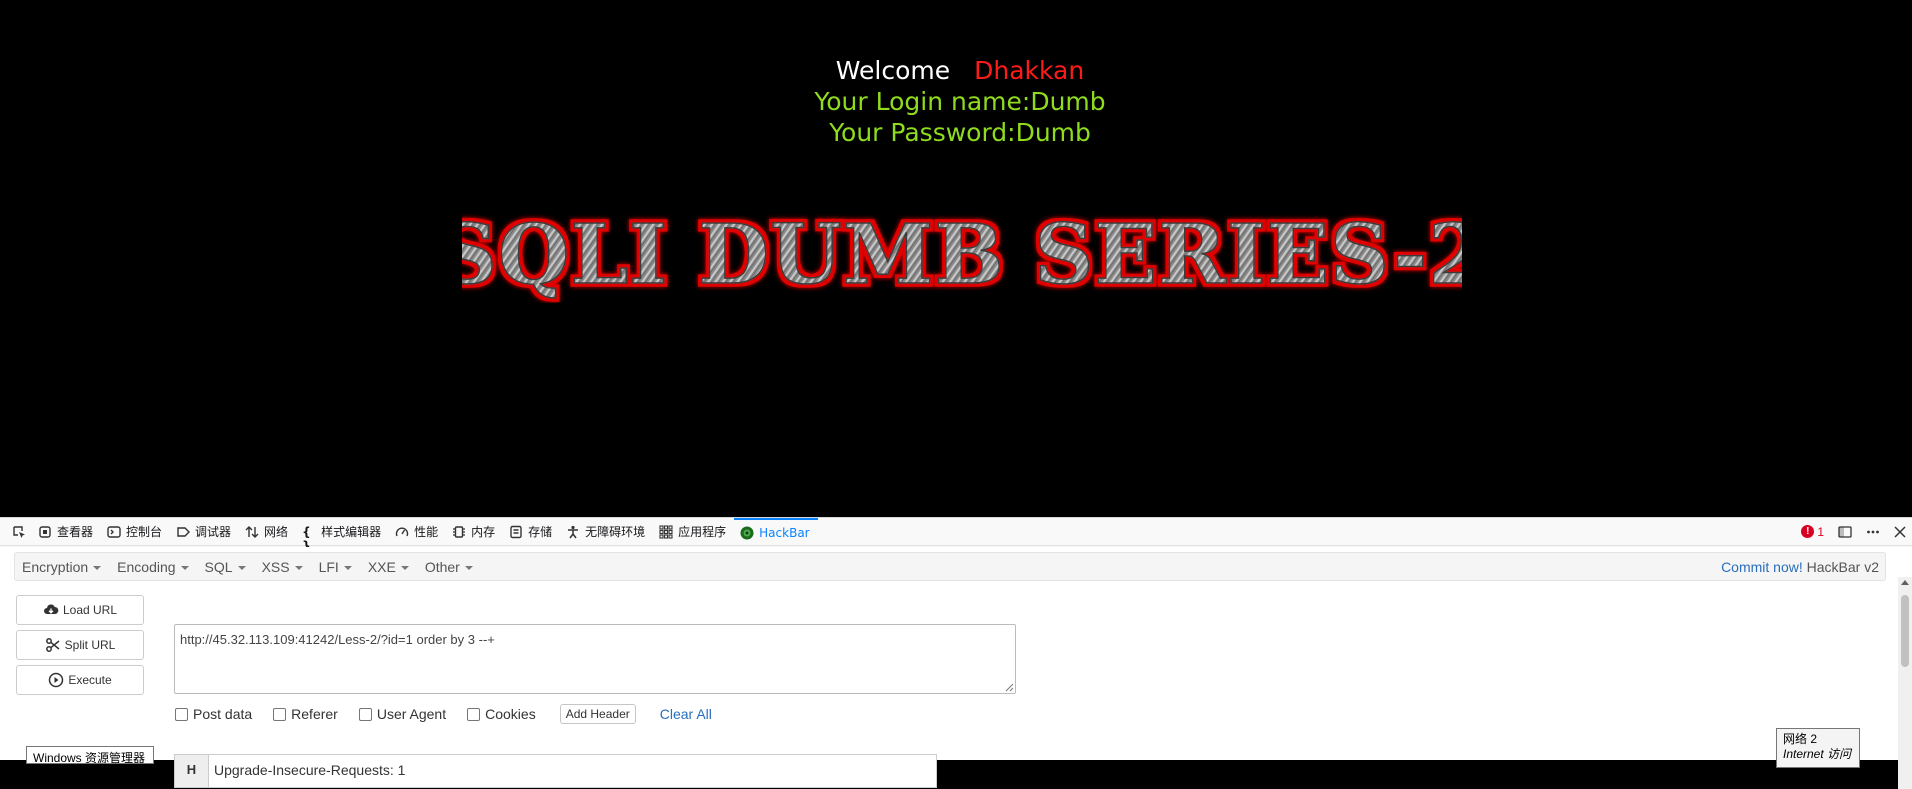 This screenshot has height=789, width=1912. Describe the element at coordinates (702, 532) in the screenshot. I see `tab-label: 应用程序` at that location.